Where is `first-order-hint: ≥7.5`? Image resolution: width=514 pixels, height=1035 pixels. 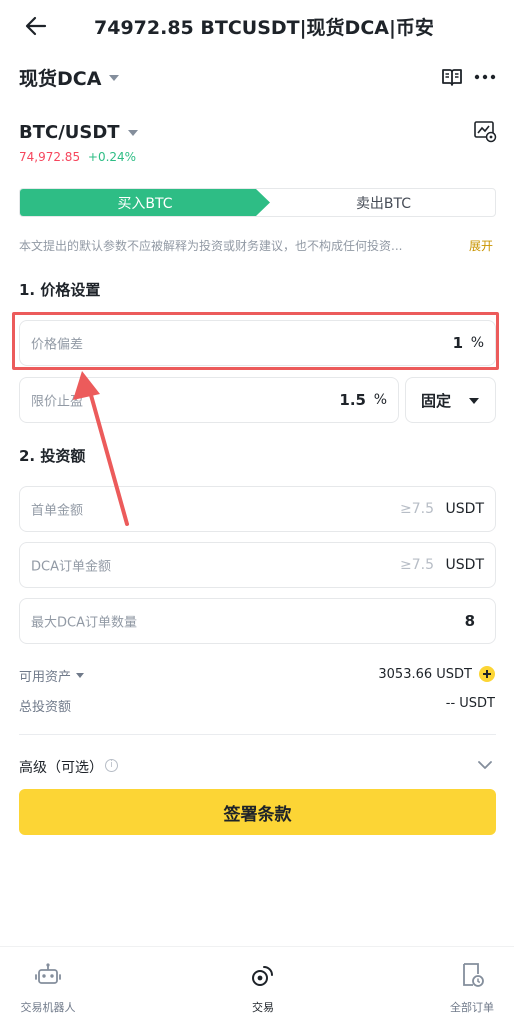 first-order-hint: ≥7.5 is located at coordinates (417, 509).